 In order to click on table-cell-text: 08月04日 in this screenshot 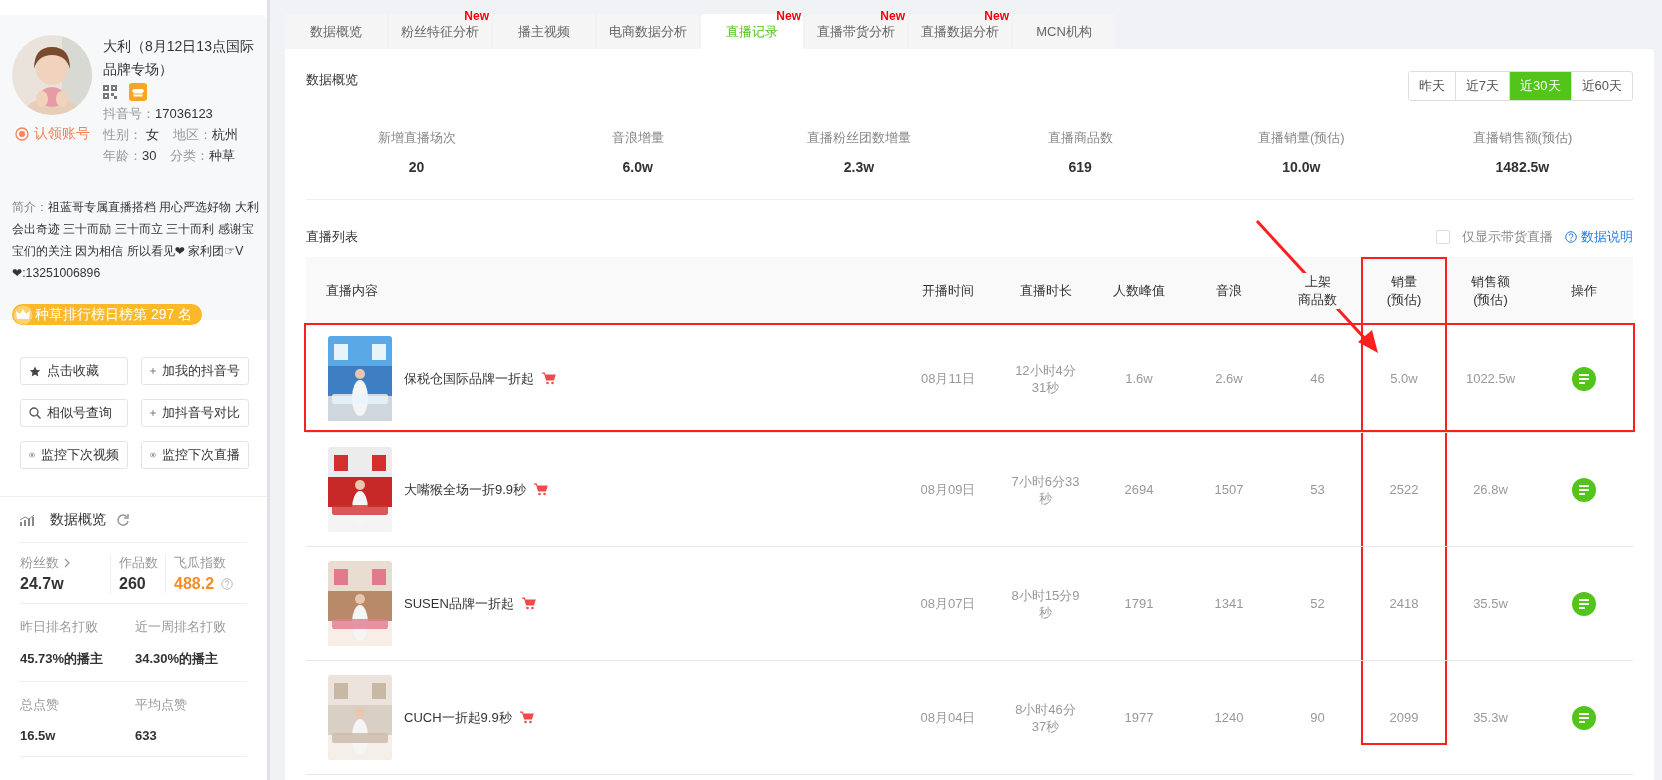, I will do `click(948, 717)`.